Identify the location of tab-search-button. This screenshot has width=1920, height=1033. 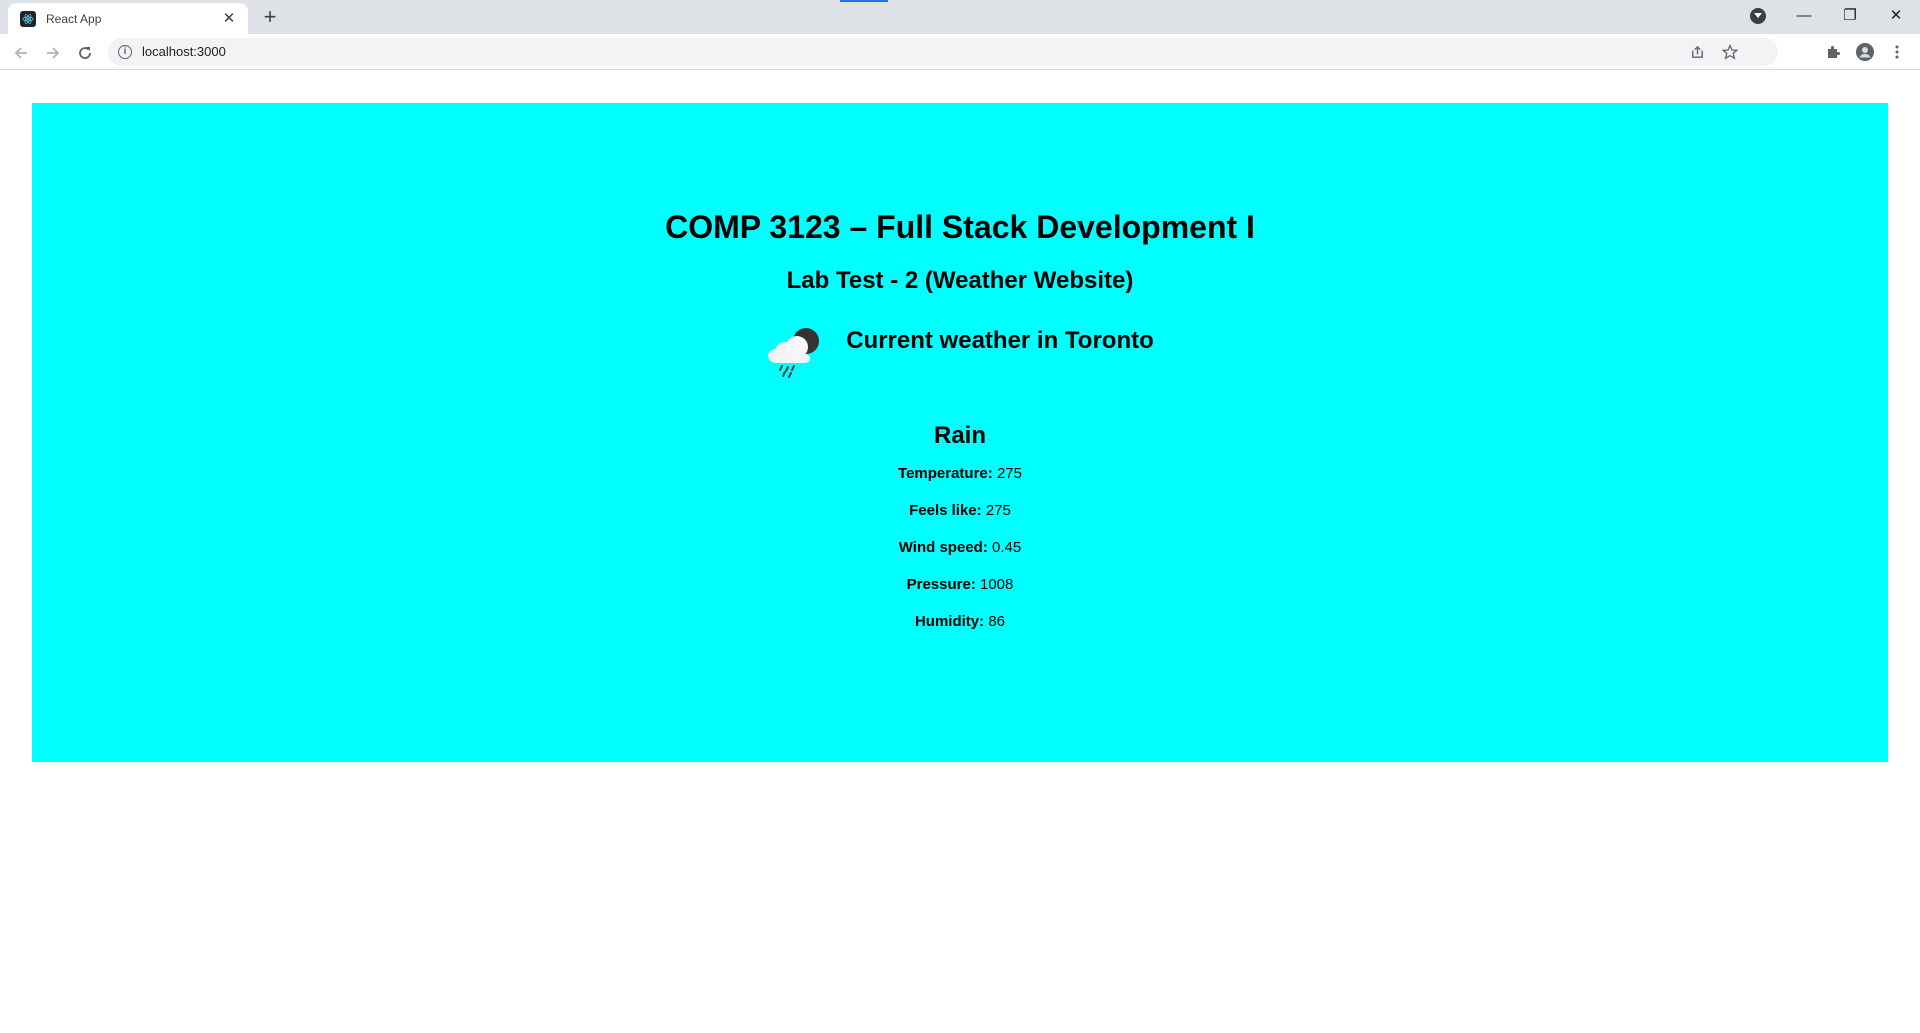
(1758, 16).